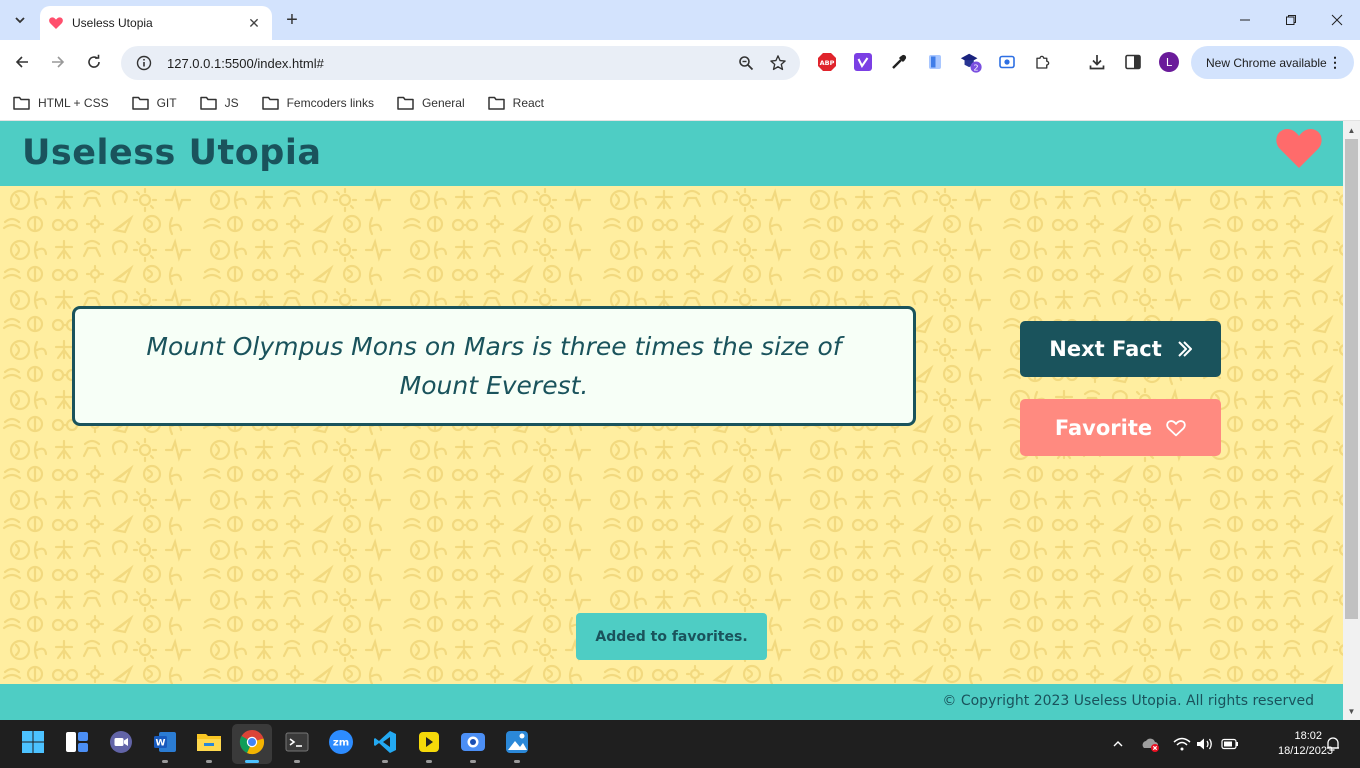 This screenshot has height=768, width=1360. Describe the element at coordinates (971, 62) in the screenshot. I see `graduation-extension-icon: 2` at that location.